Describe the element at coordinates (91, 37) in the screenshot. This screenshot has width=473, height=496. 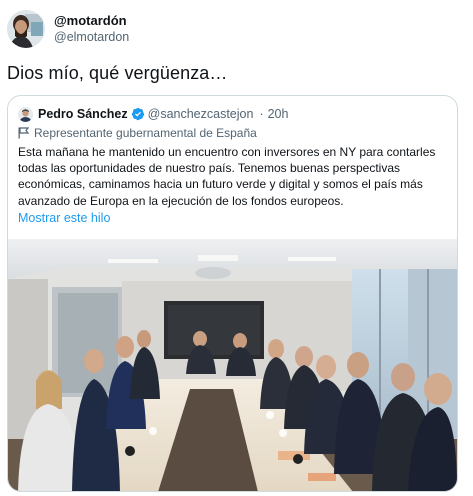
I see `author-handle: @elmotardon` at that location.